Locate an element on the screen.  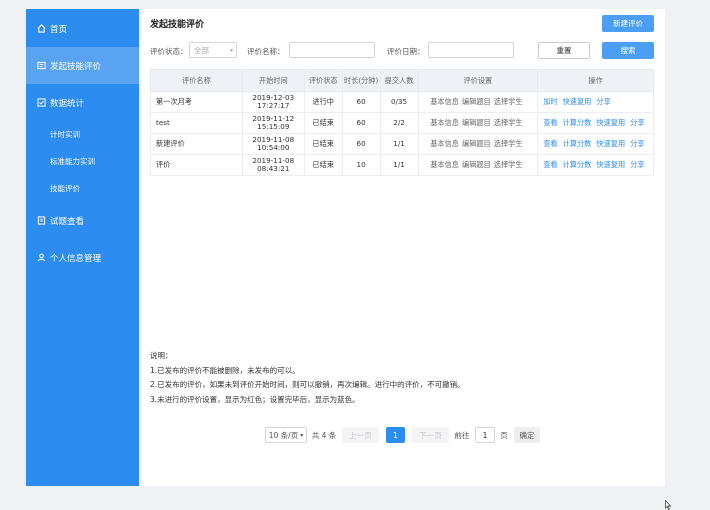
search-button: 搜索 is located at coordinates (628, 50).